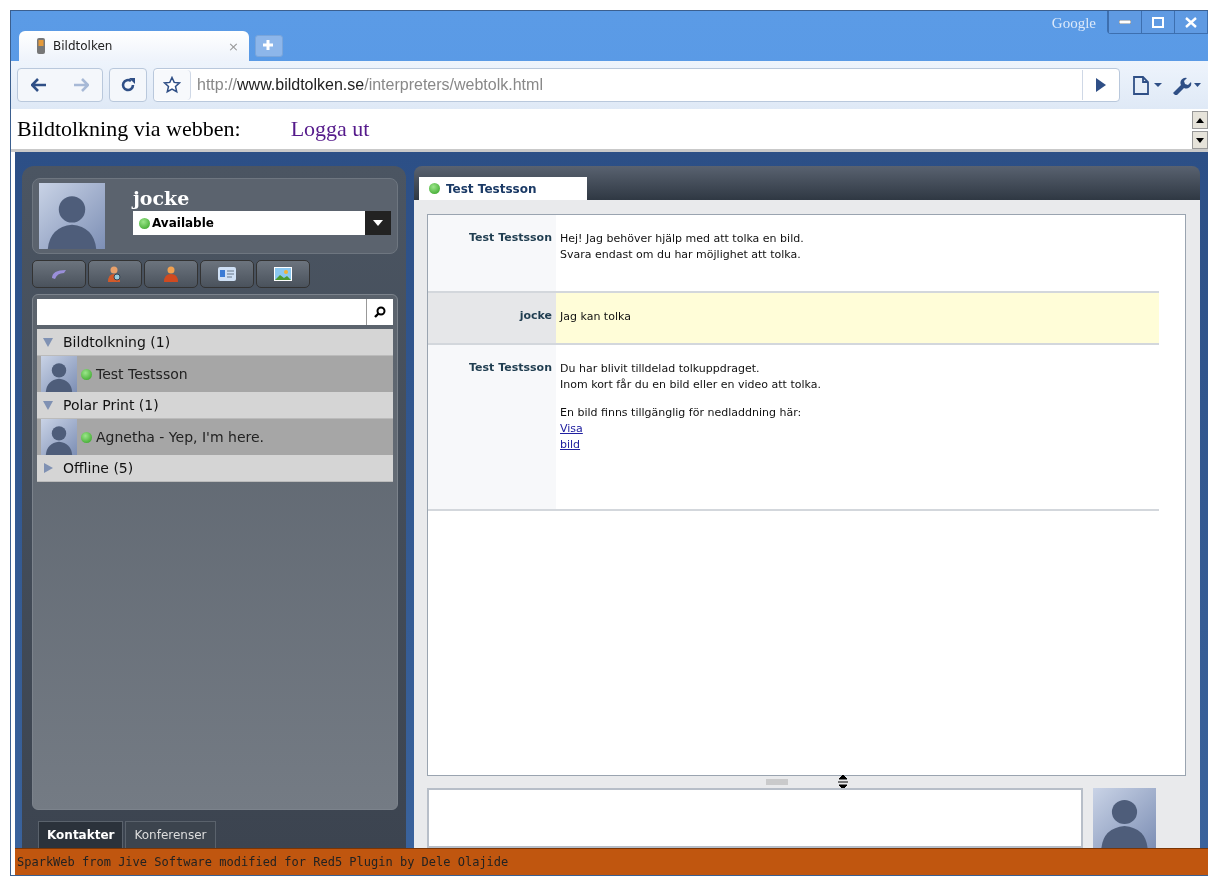 Image resolution: width=1208 pixels, height=884 pixels. Describe the element at coordinates (215, 468) in the screenshot. I see `group-header: Offline (5)` at that location.